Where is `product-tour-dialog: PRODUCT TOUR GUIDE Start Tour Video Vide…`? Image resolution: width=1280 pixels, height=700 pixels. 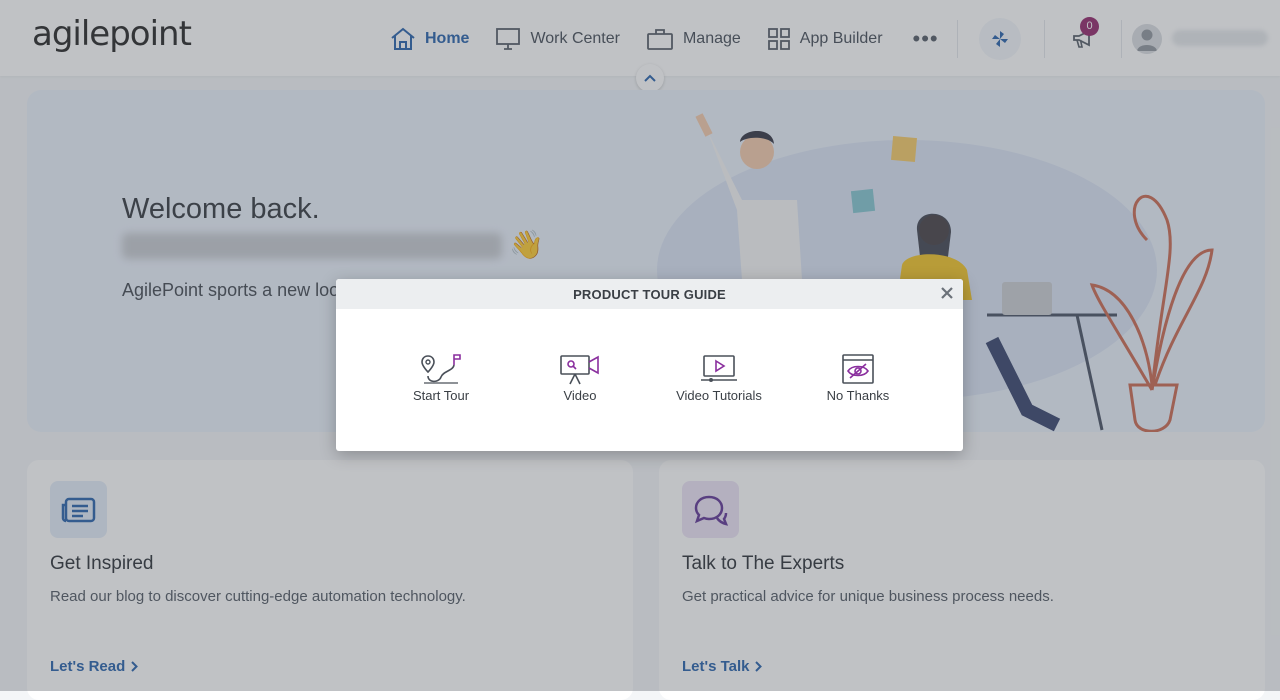
product-tour-dialog: PRODUCT TOUR GUIDE Start Tour Video Vide… is located at coordinates (649, 365).